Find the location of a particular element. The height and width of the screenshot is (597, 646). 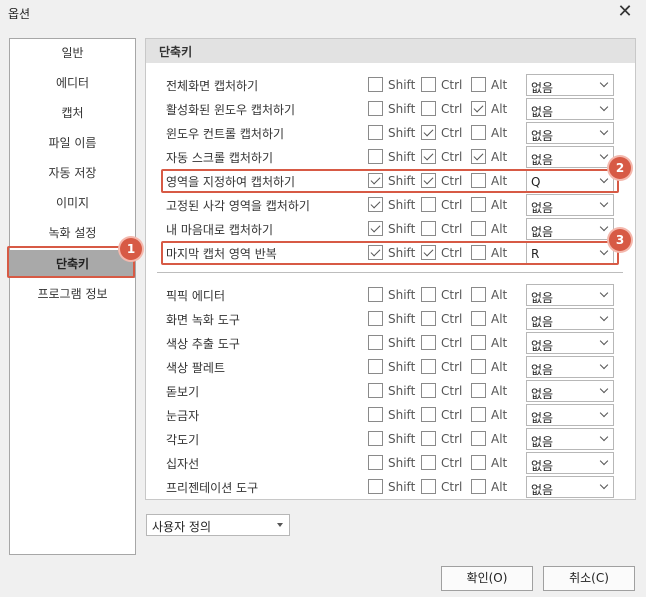

sidebar-item-autosave: 자동 저장 is located at coordinates (72, 173).